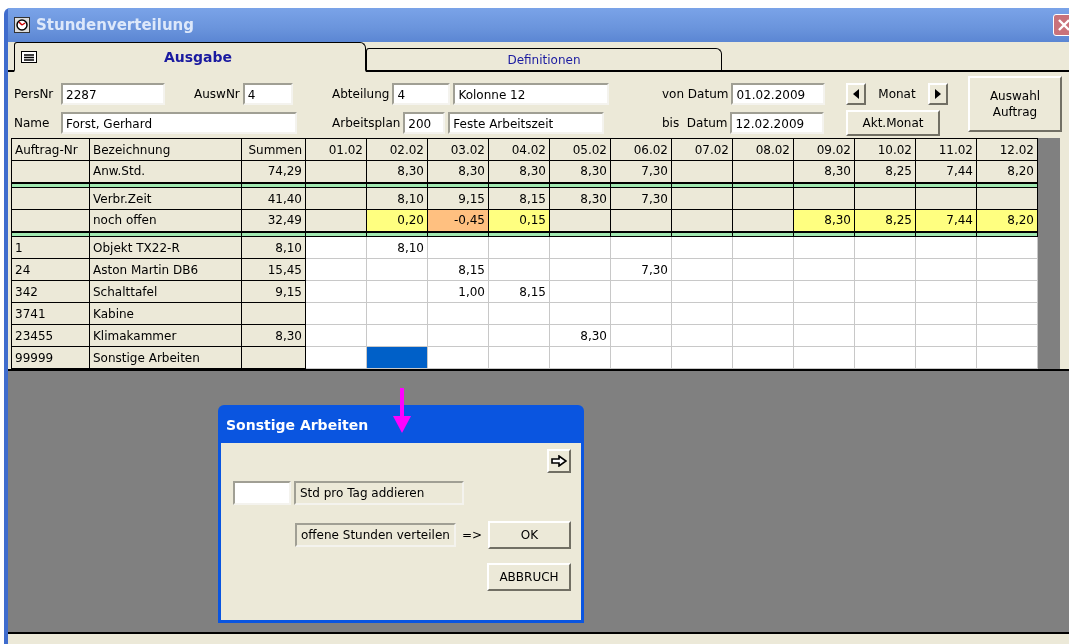  What do you see at coordinates (824, 149) in the screenshot?
I see `column-header: 09.02` at bounding box center [824, 149].